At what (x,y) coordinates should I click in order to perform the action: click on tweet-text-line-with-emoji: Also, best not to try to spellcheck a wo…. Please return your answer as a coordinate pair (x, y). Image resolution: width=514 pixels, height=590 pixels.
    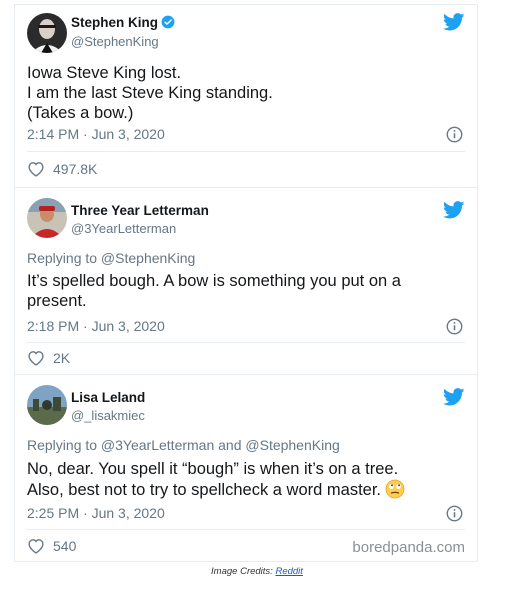
    Looking at the image, I should click on (247, 489).